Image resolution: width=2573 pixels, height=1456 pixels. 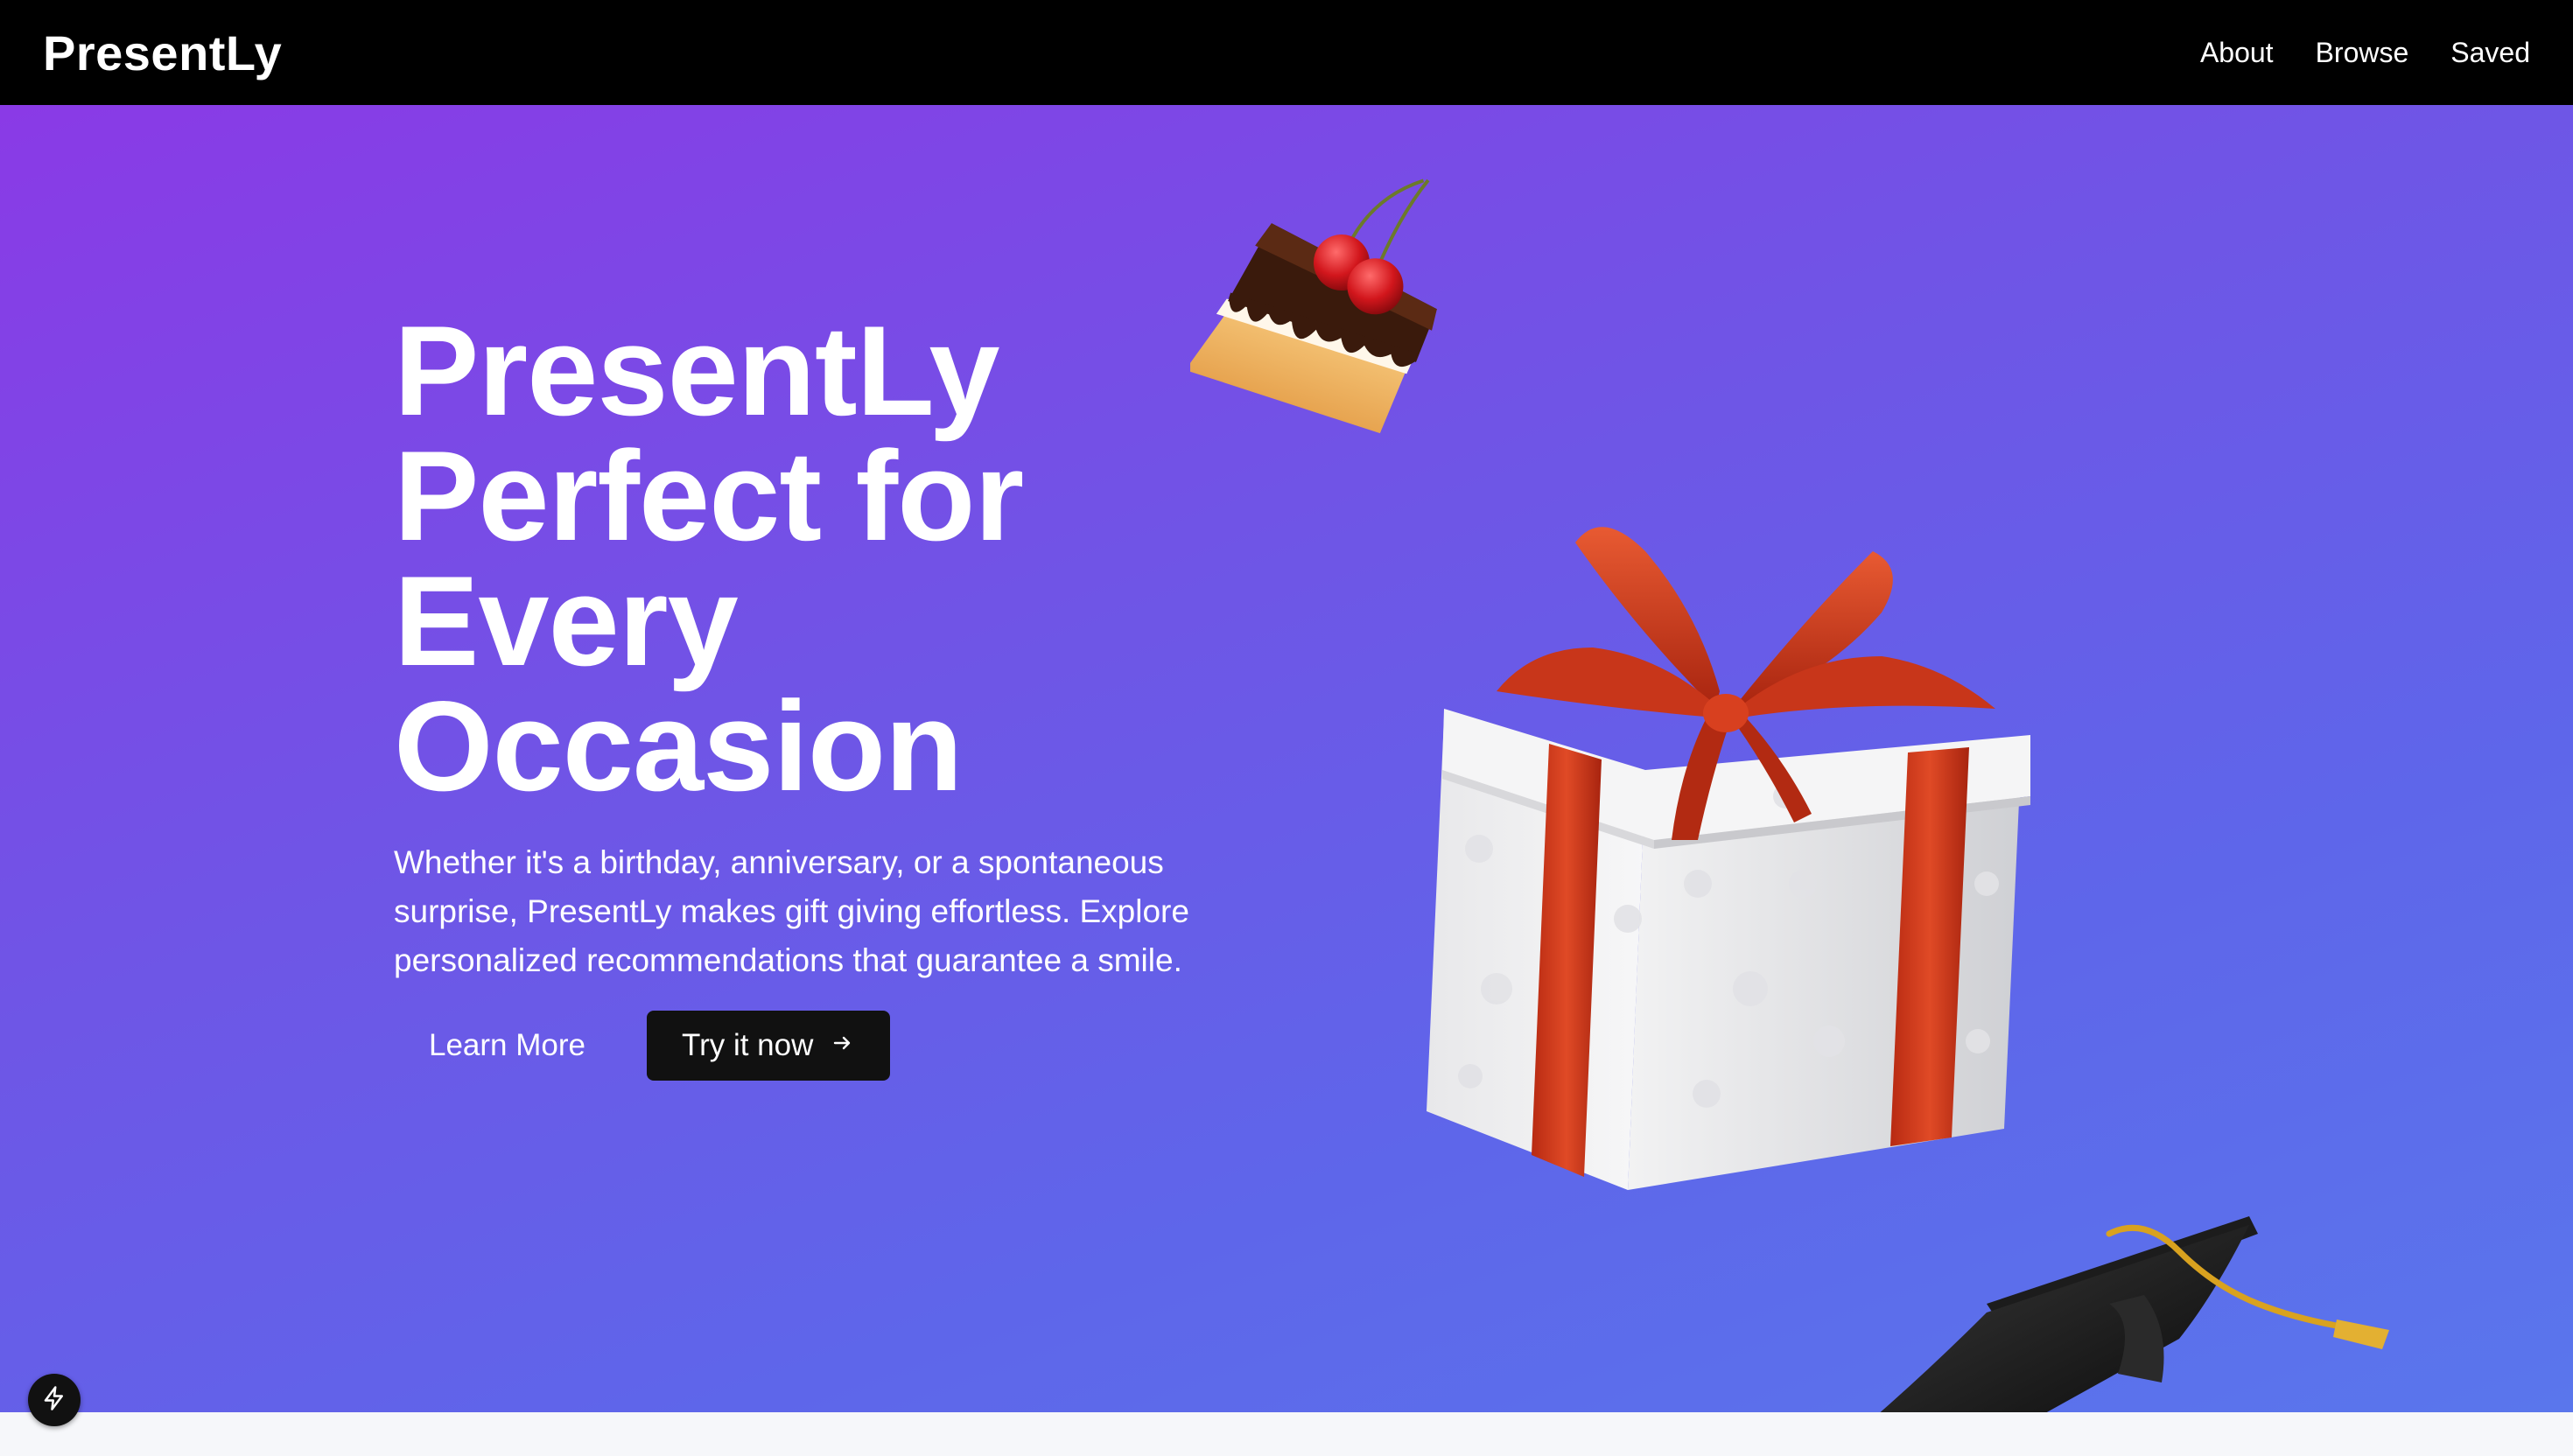 I want to click on learn-more-button: Learn More, so click(x=507, y=1046).